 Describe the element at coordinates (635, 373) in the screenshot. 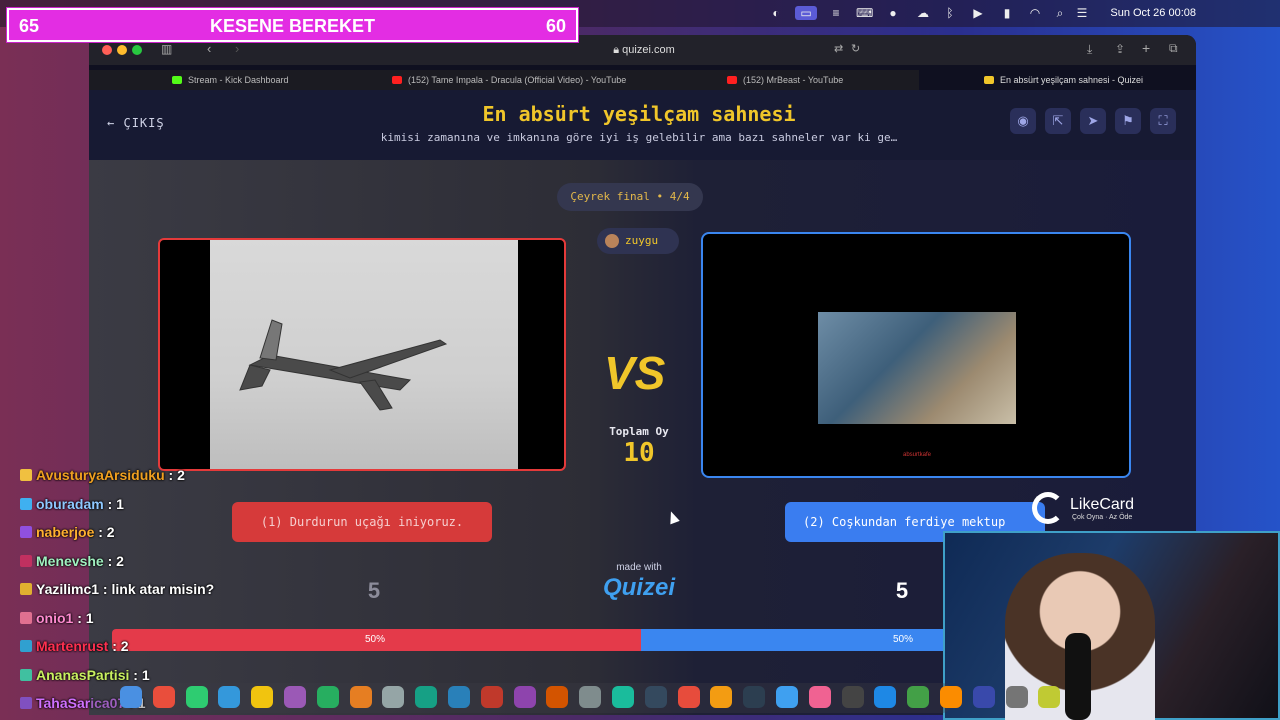

I see `vs-logo: VS` at that location.